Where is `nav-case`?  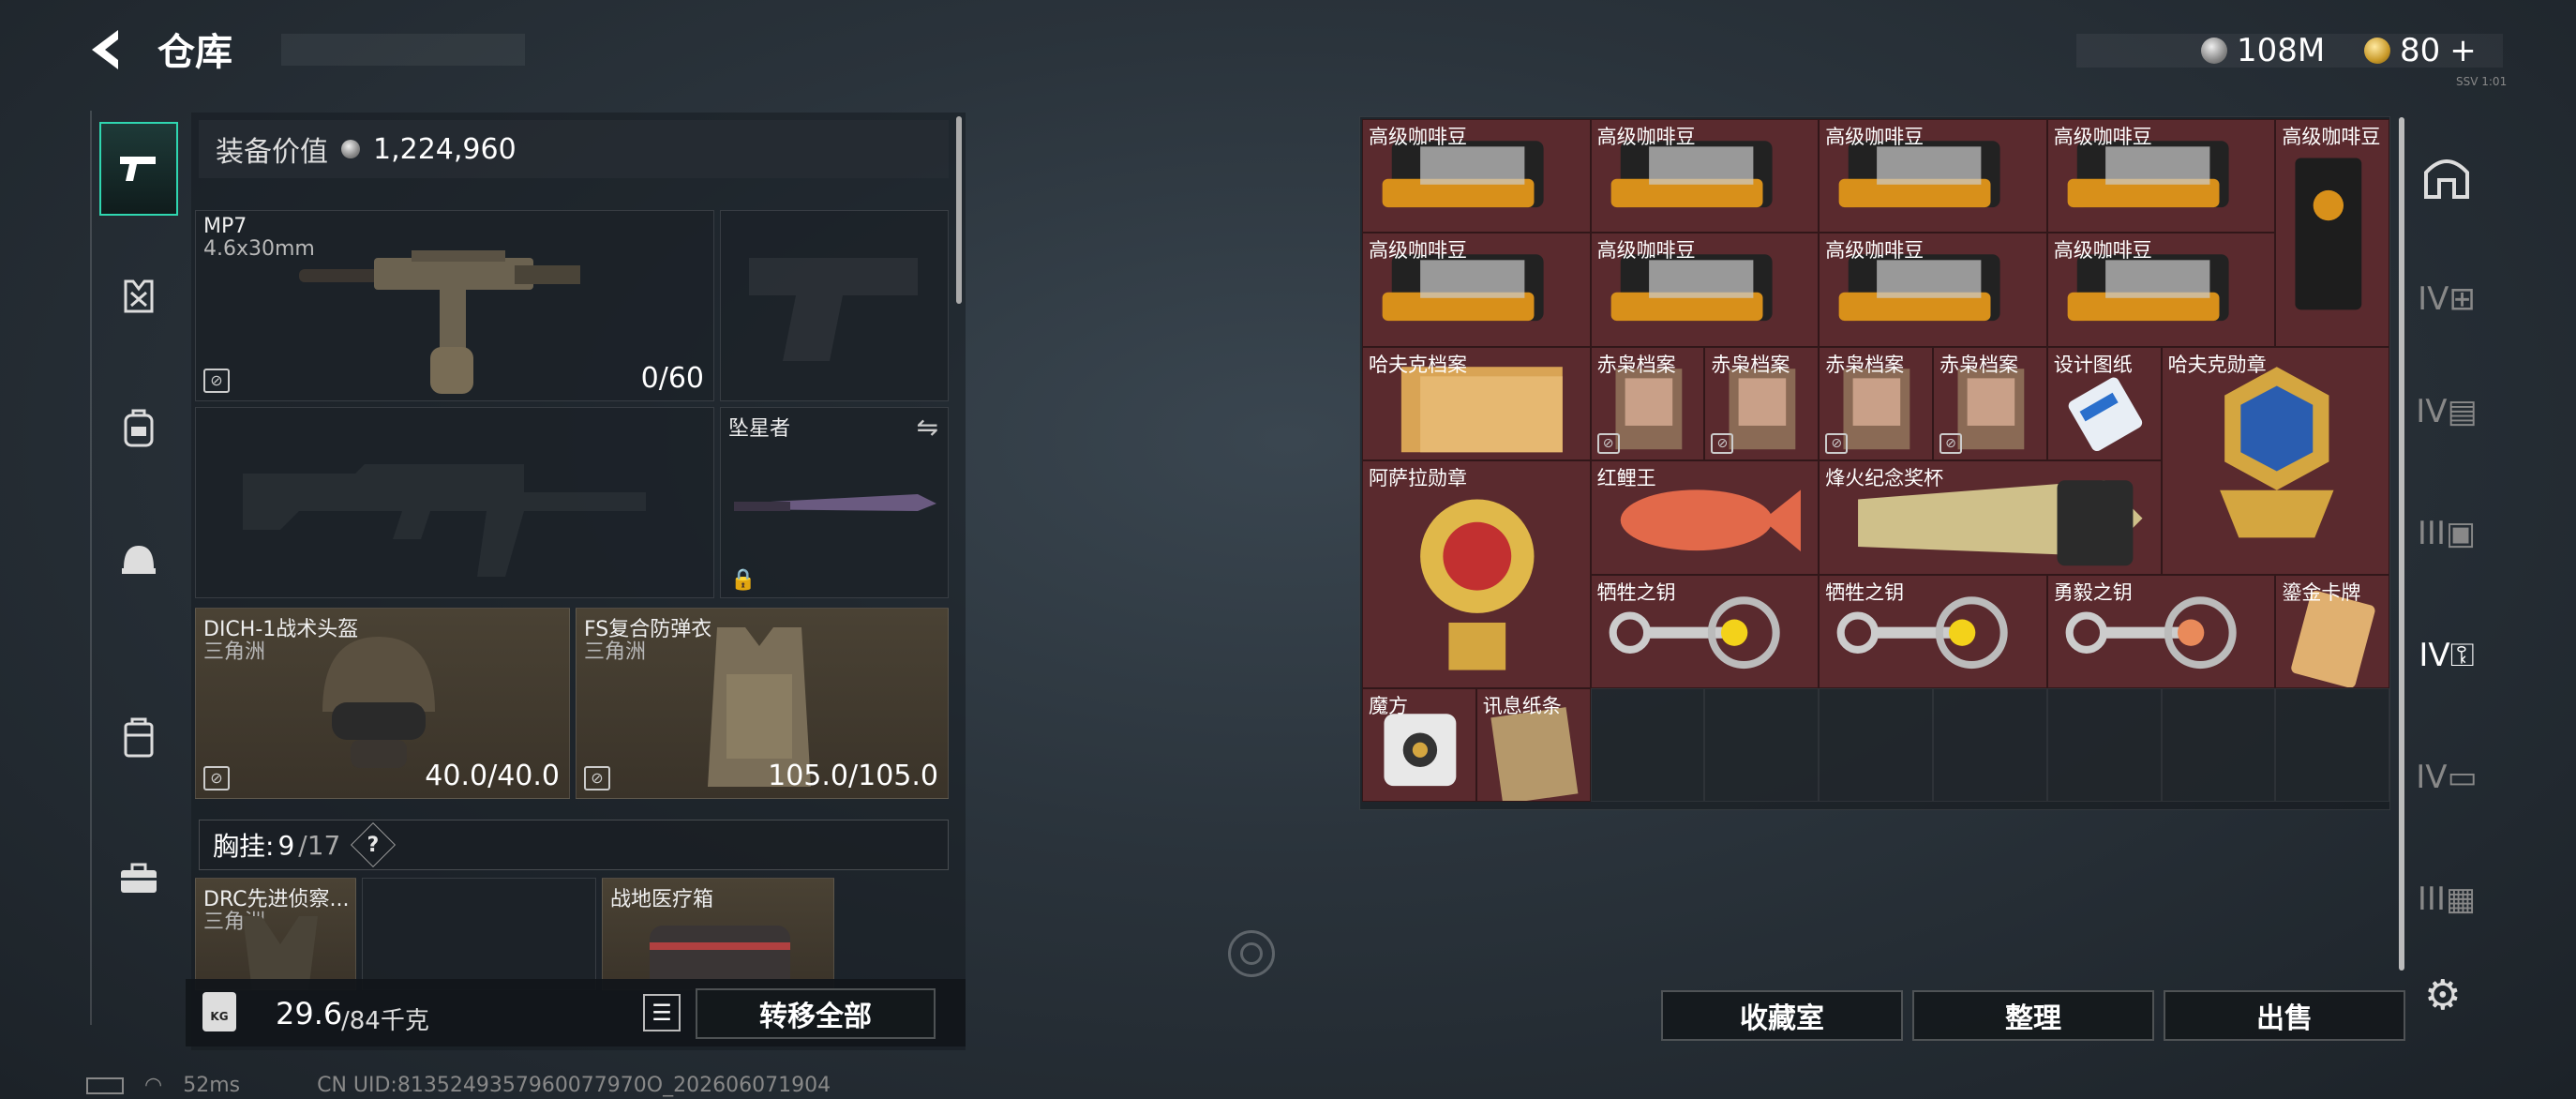
nav-case is located at coordinates (139, 737).